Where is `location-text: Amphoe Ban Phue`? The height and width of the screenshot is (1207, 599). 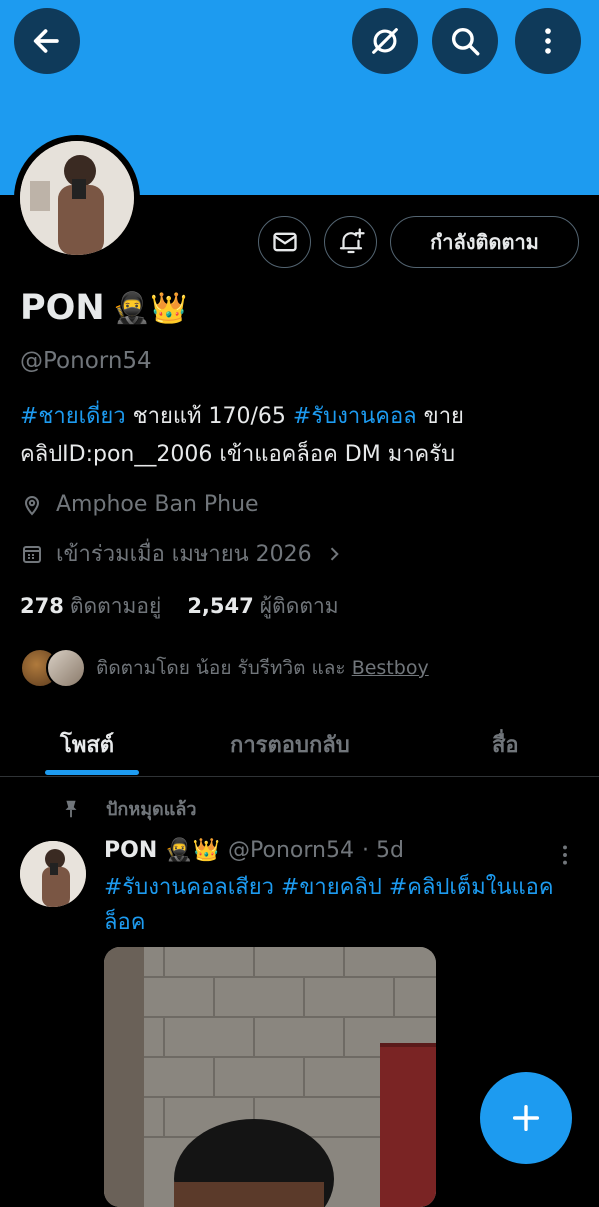
location-text: Amphoe Ban Phue is located at coordinates (157, 504).